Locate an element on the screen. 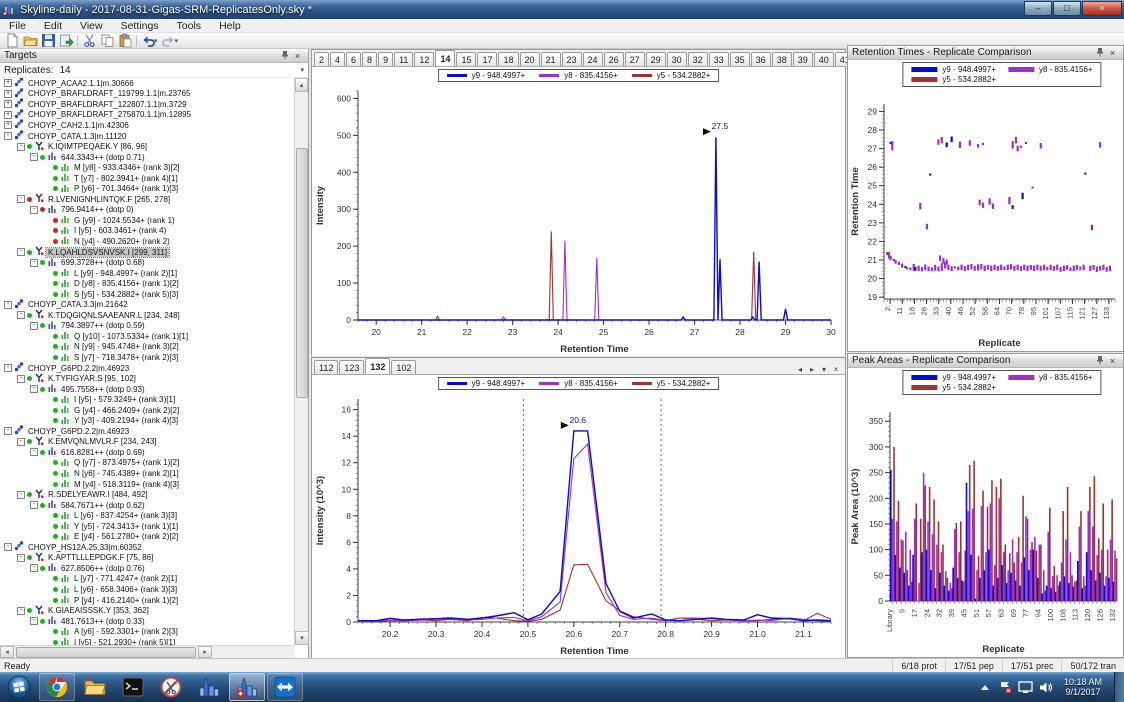 Image resolution: width=1124 pixels, height=702 pixels. tree-transition-row: M [y4] - 518.3119+ (rank 4)[3] is located at coordinates (147, 484).